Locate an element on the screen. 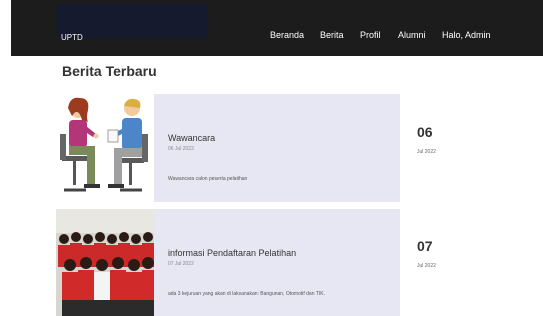 The height and width of the screenshot is (316, 543). nav-link-profil: Profil is located at coordinates (370, 35).